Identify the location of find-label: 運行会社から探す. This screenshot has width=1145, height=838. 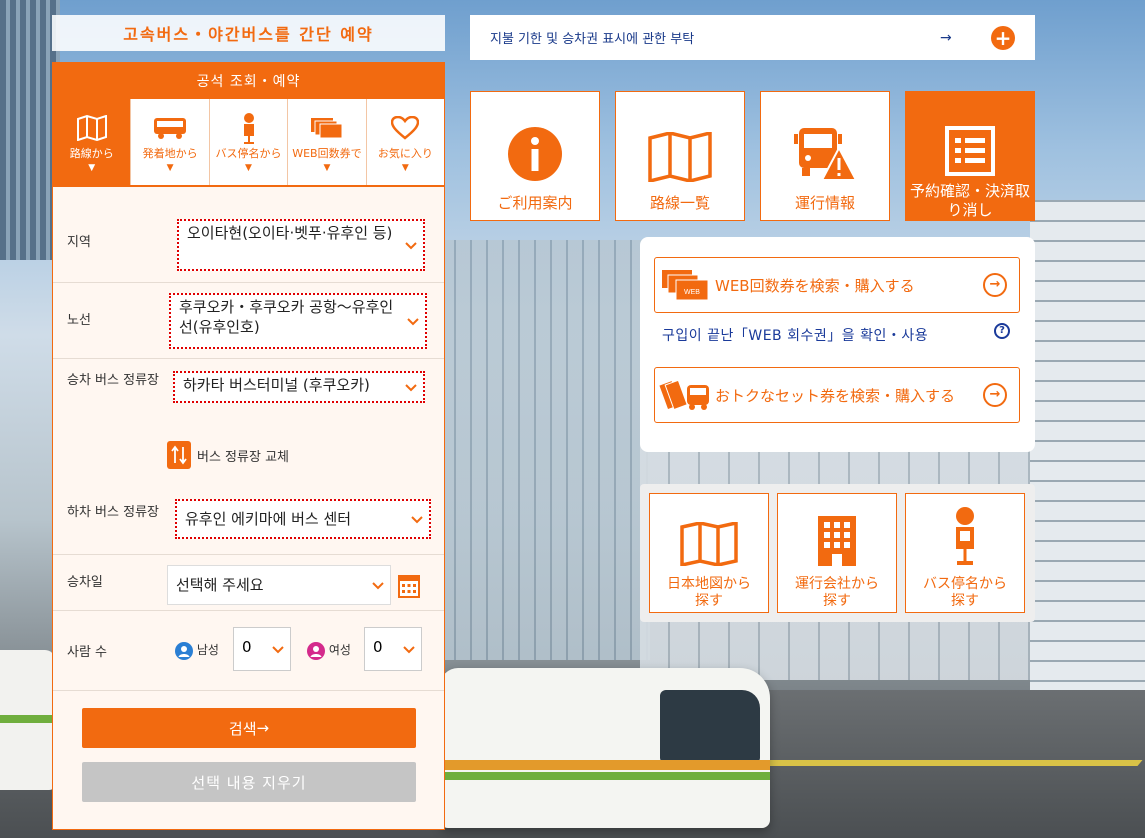
(837, 592).